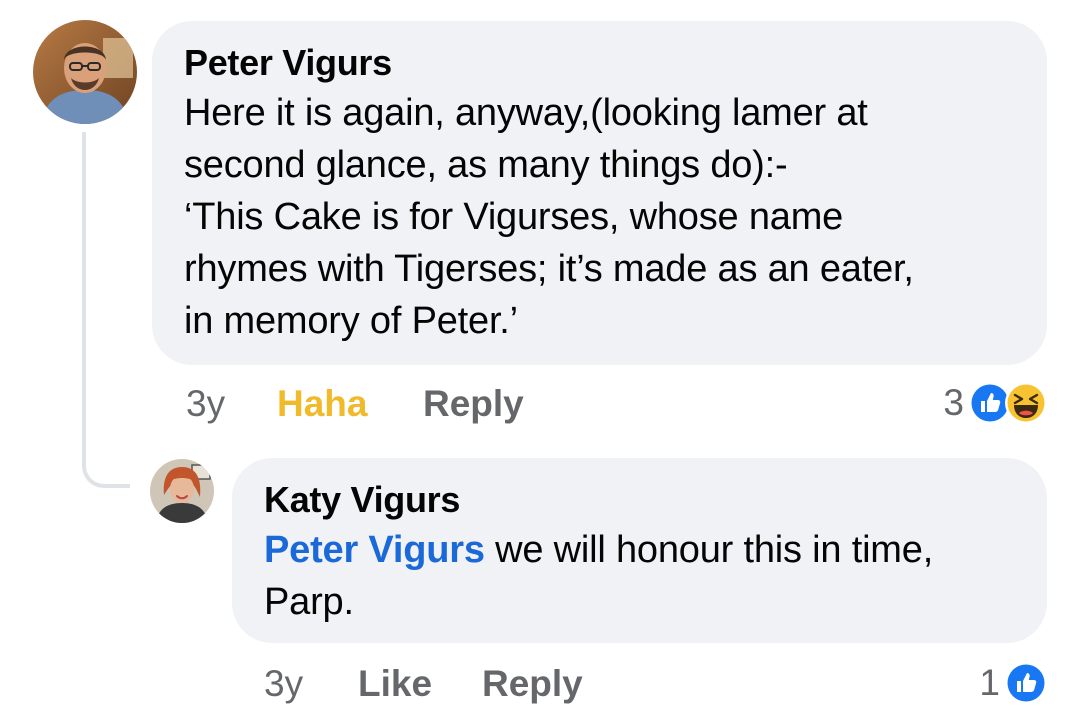 Image resolution: width=1080 pixels, height=727 pixels. I want to click on comment-line: second glance, as many things do):-, so click(486, 165).